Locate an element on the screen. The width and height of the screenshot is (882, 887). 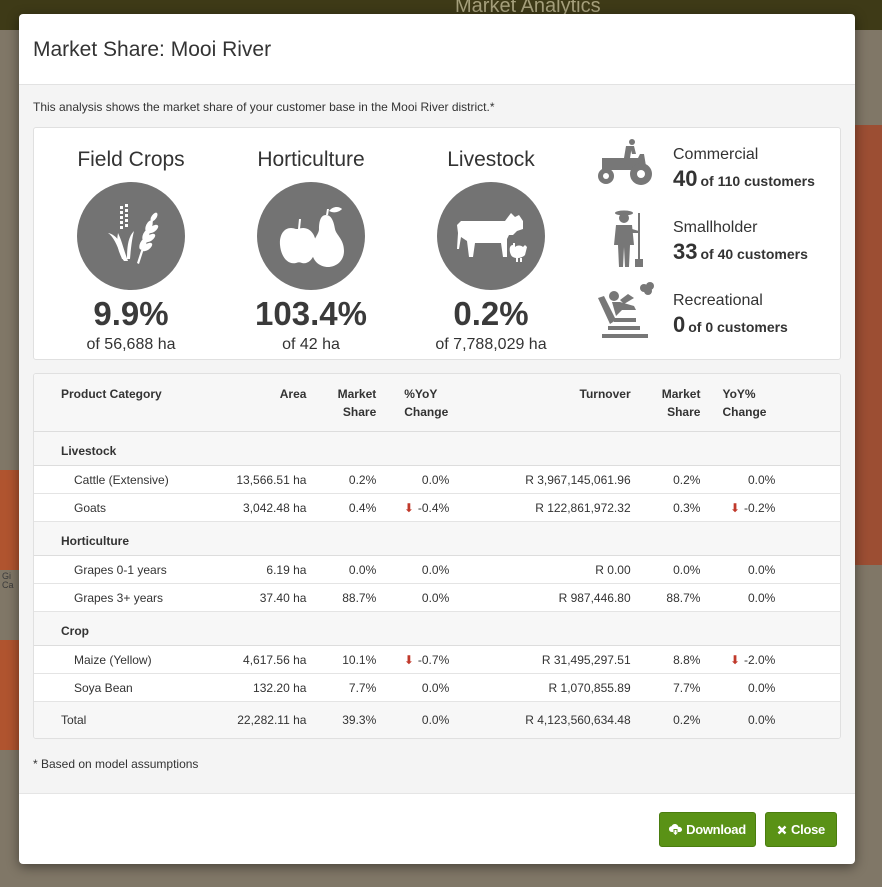
row-name: Grapes 3+ years is located at coordinates (126, 597).